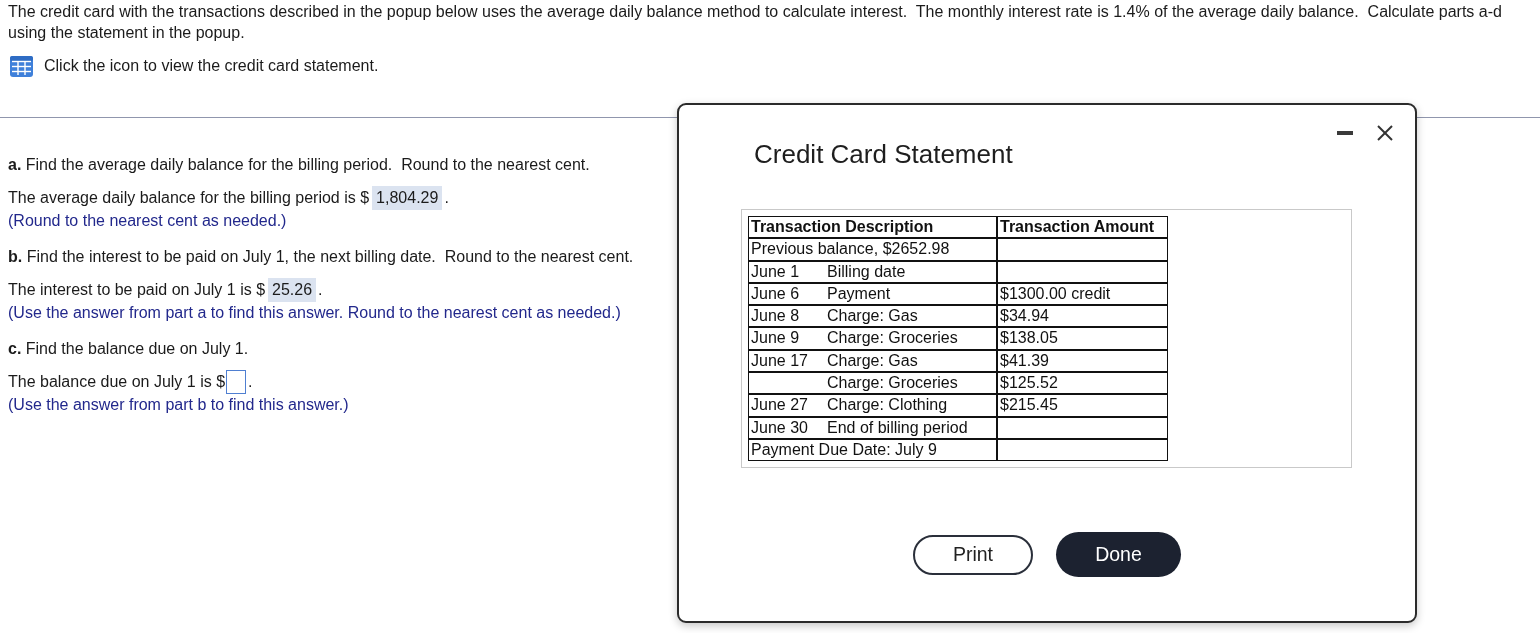 This screenshot has height=633, width=1540. What do you see at coordinates (779, 405) in the screenshot?
I see `date-text: June 27` at bounding box center [779, 405].